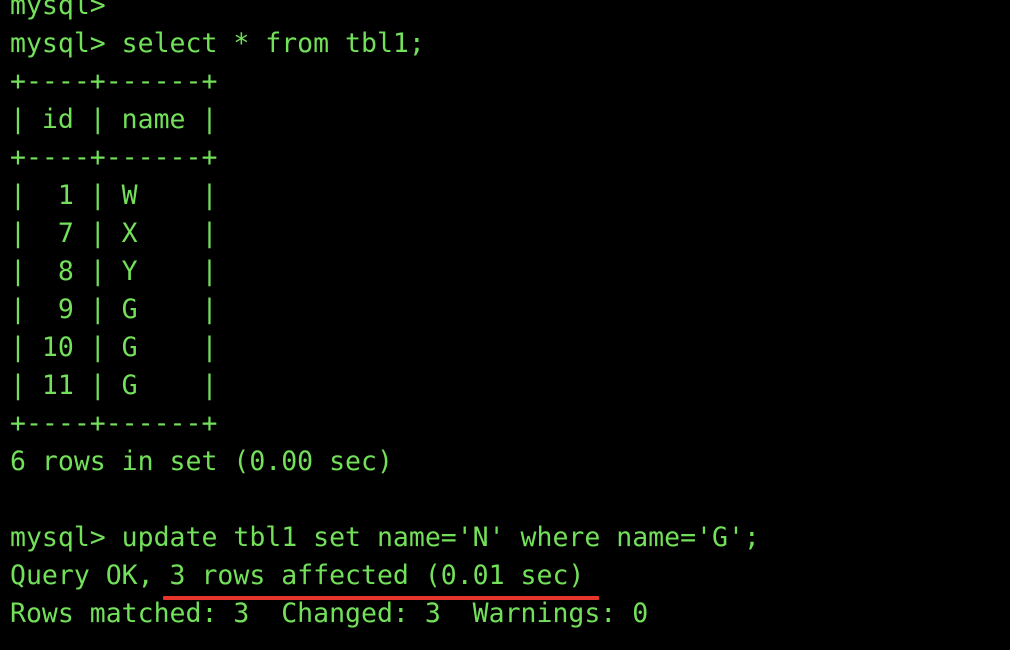 The height and width of the screenshot is (650, 1010). What do you see at coordinates (201, 461) in the screenshot?
I see `result-summary-line: 6 rows in set (0.00 sec)` at bounding box center [201, 461].